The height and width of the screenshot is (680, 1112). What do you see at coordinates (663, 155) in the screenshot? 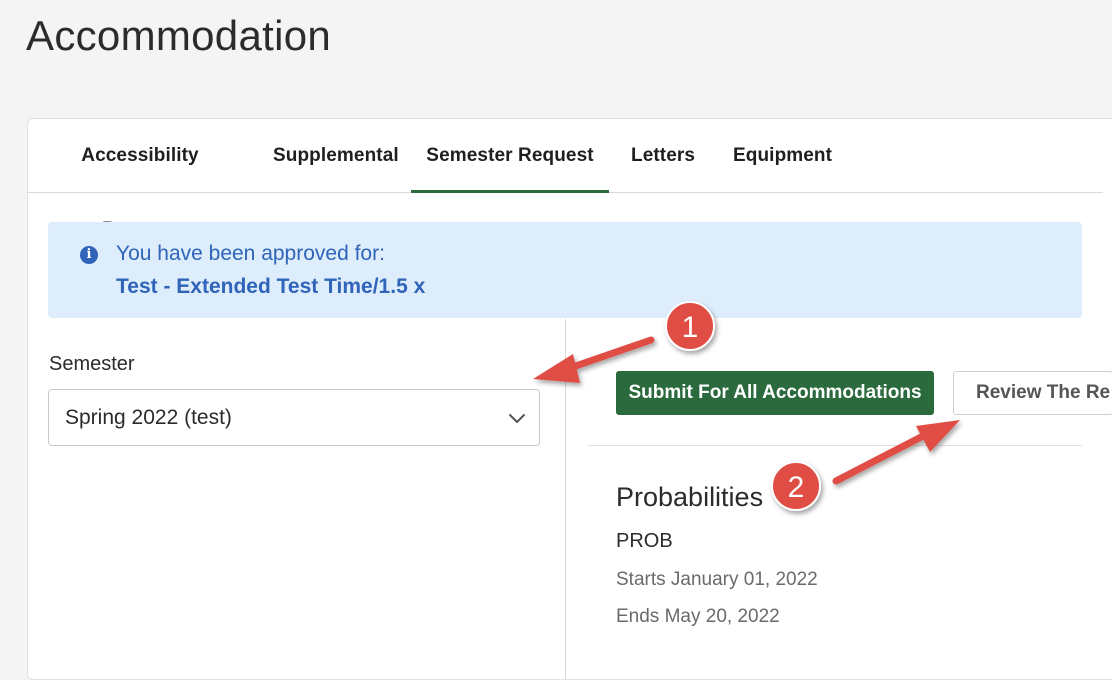
I see `tab-letters: Letters` at bounding box center [663, 155].